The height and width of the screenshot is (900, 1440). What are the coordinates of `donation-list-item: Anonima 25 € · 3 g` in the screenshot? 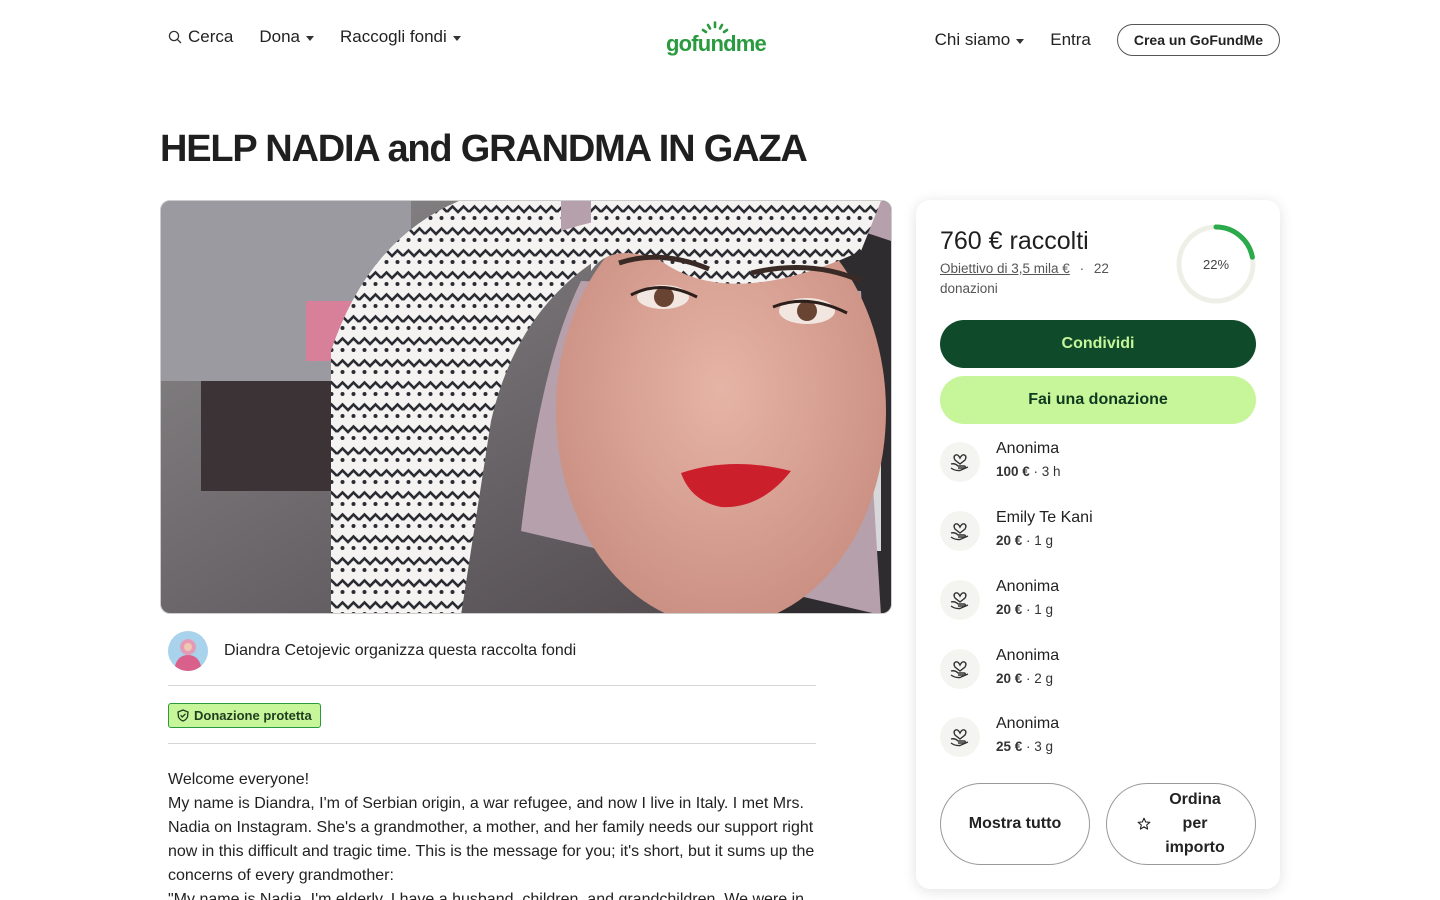 It's located at (1098, 738).